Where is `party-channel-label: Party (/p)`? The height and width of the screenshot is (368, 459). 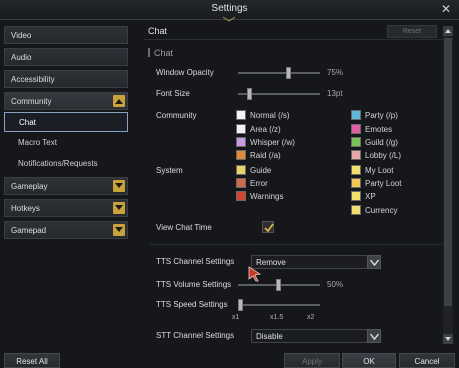 party-channel-label: Party (/p) is located at coordinates (381, 115).